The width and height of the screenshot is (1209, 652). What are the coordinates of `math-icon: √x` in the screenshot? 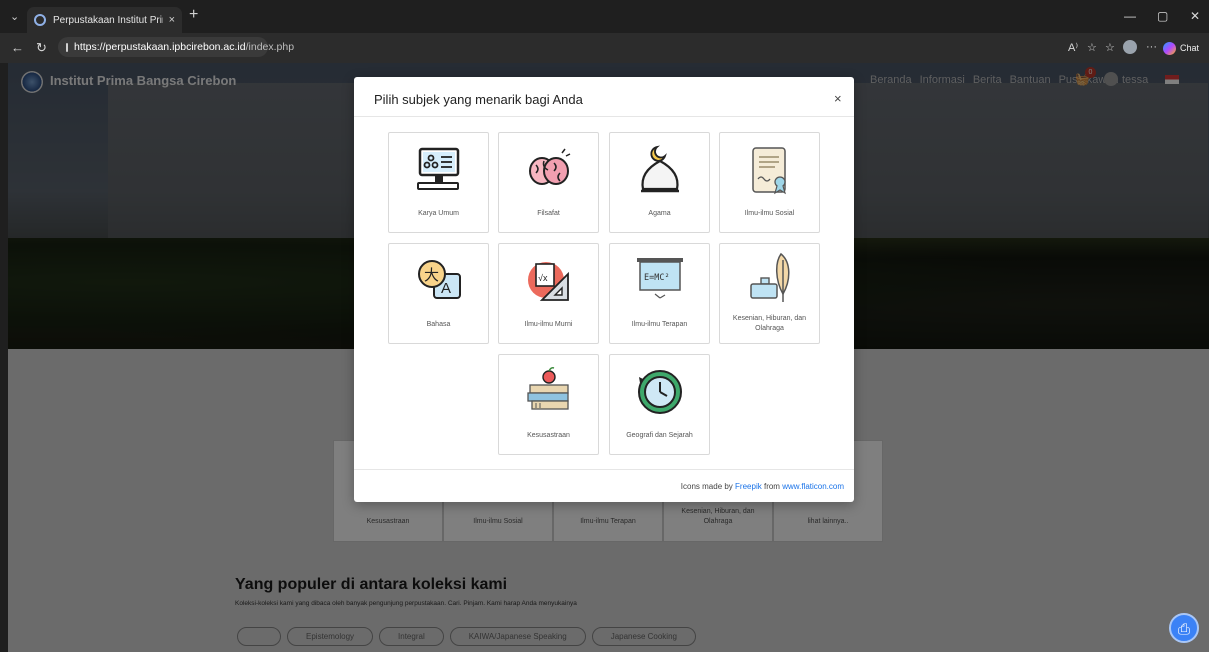 It's located at (548, 281).